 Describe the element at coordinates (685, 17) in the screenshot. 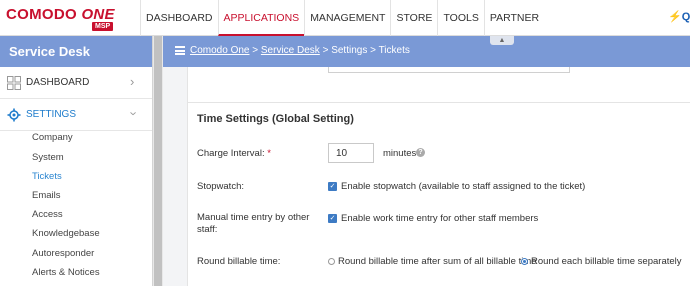

I see `quick-actions-label: Q` at that location.